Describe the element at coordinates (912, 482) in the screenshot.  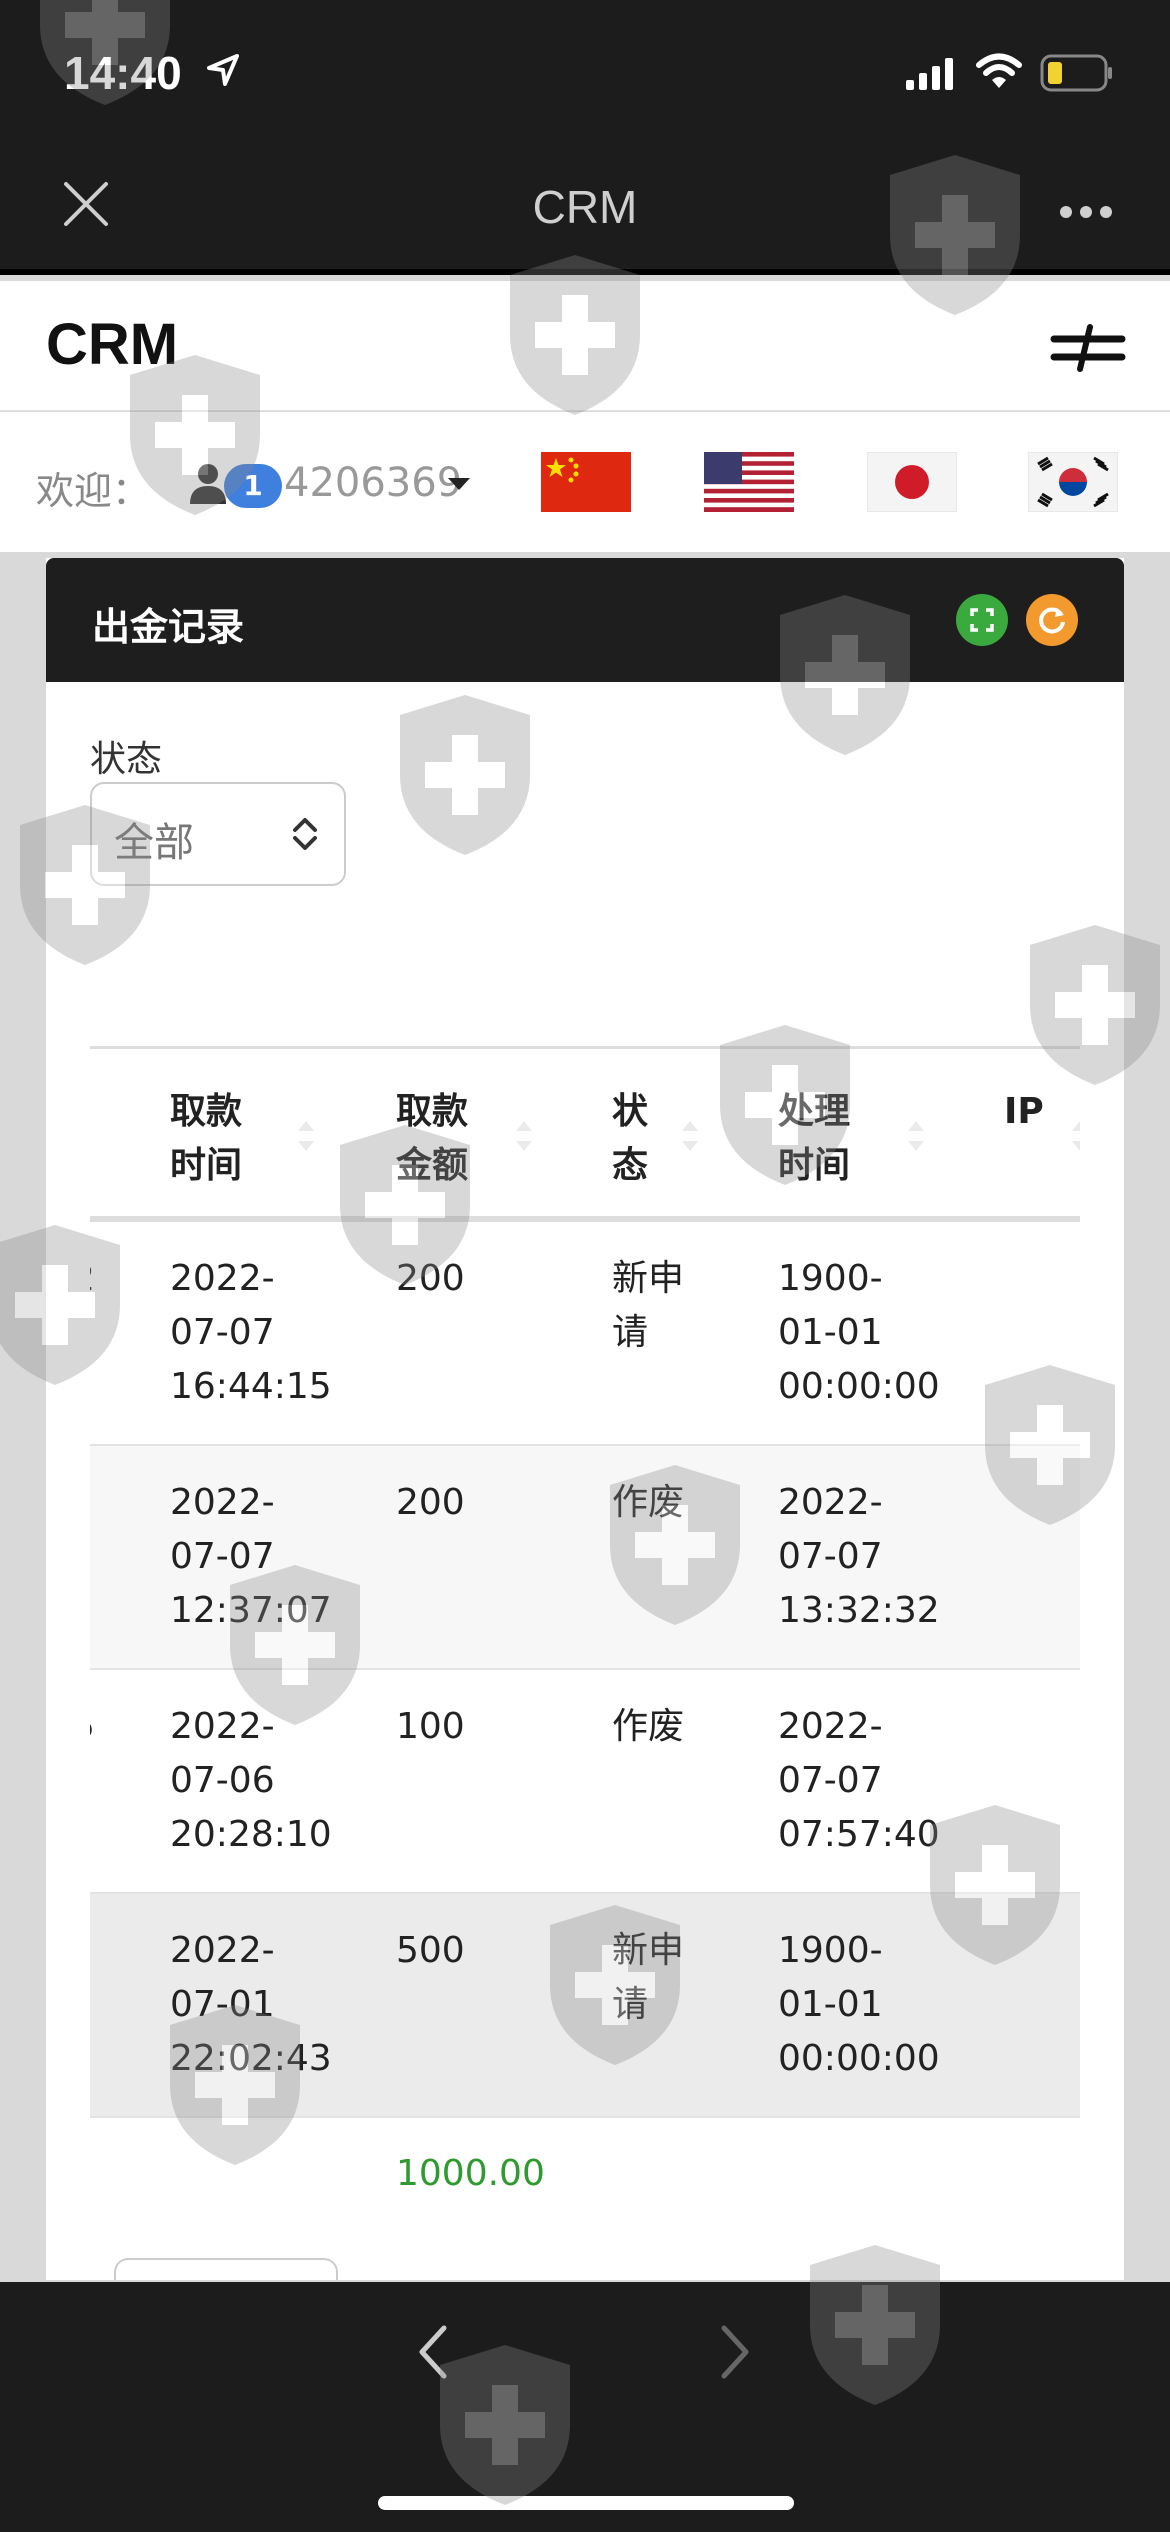
I see `flag-japan-icon` at that location.